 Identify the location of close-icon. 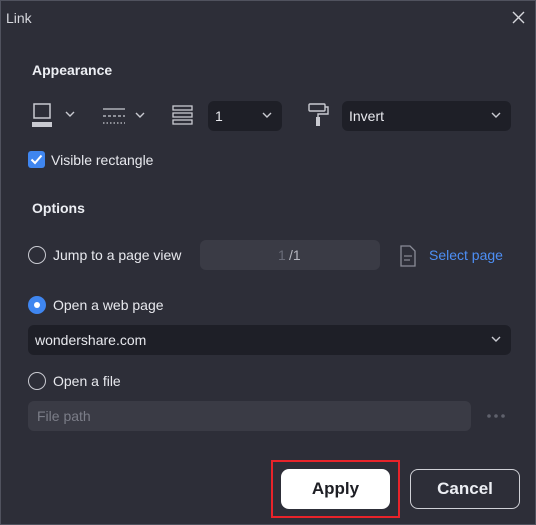
(519, 18).